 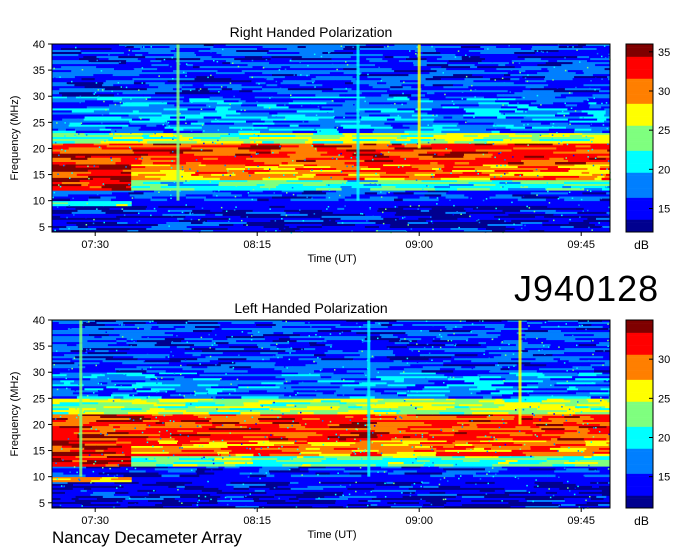 I want to click on y-tick-label: 35, so click(x=39, y=71).